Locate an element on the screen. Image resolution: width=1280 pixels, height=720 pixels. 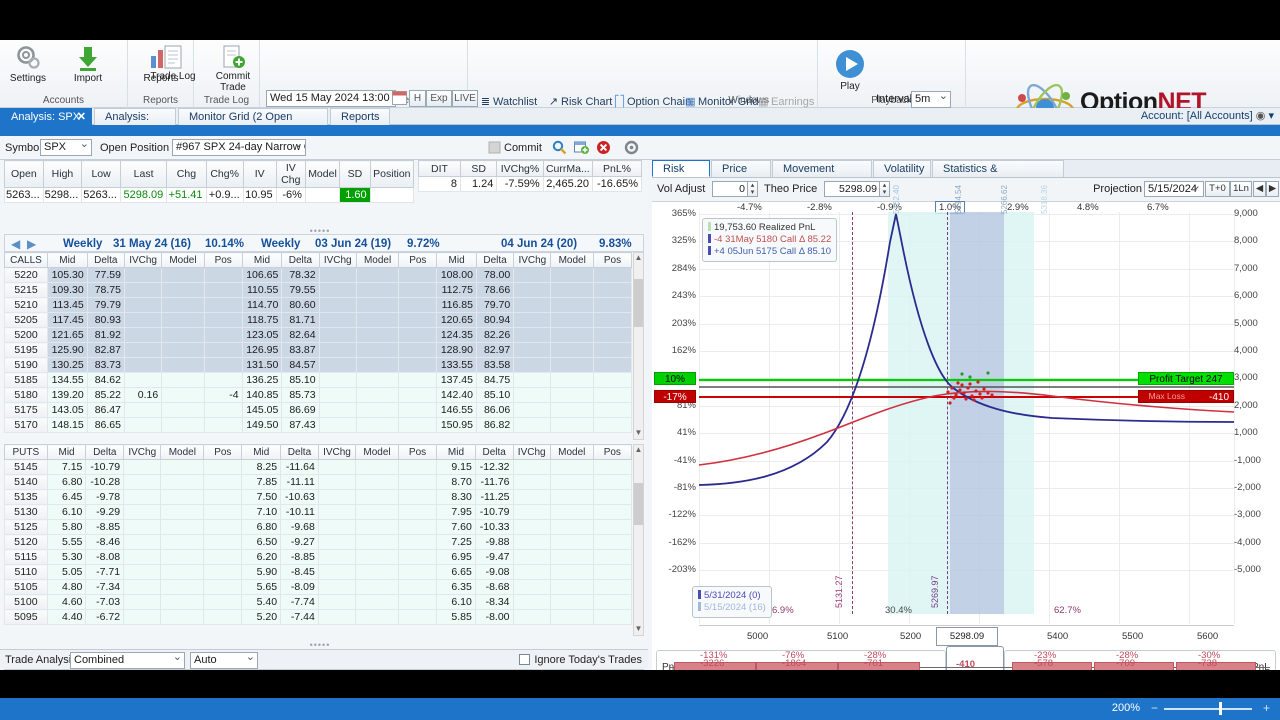
chain-cell: 4.60 is located at coordinates (66, 602).